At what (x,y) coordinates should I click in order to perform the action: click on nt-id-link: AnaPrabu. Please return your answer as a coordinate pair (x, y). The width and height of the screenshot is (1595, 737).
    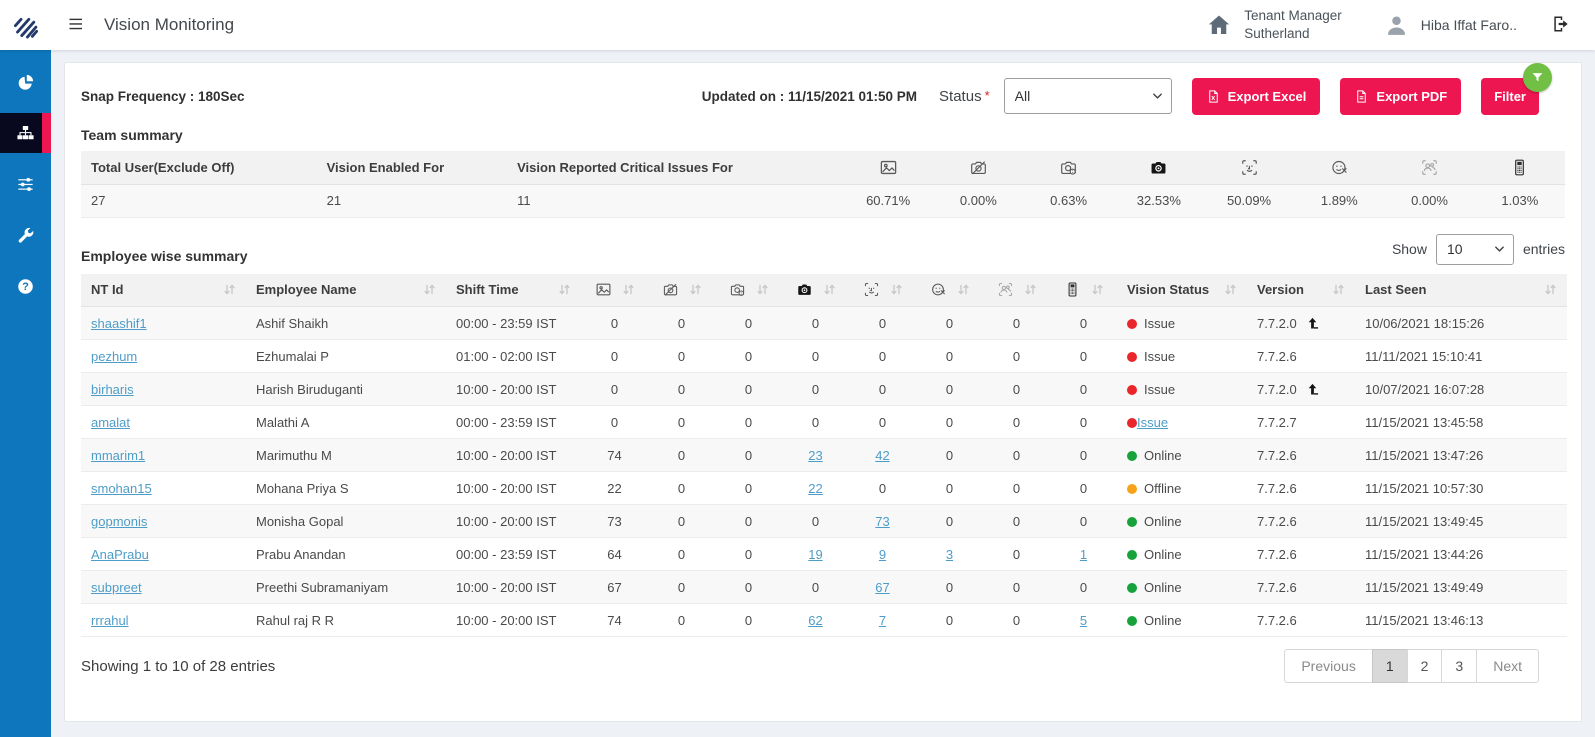
    Looking at the image, I should click on (120, 554).